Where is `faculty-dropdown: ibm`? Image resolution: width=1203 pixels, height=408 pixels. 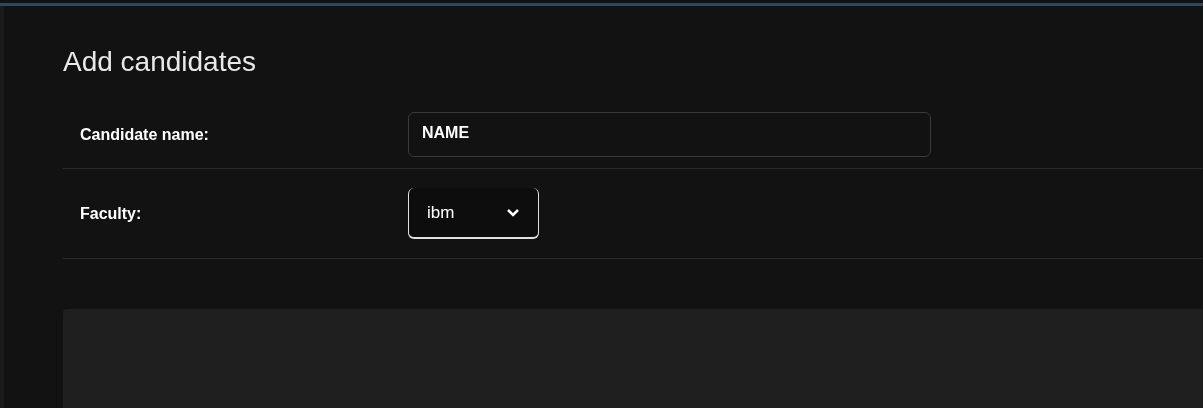 faculty-dropdown: ibm is located at coordinates (473, 213).